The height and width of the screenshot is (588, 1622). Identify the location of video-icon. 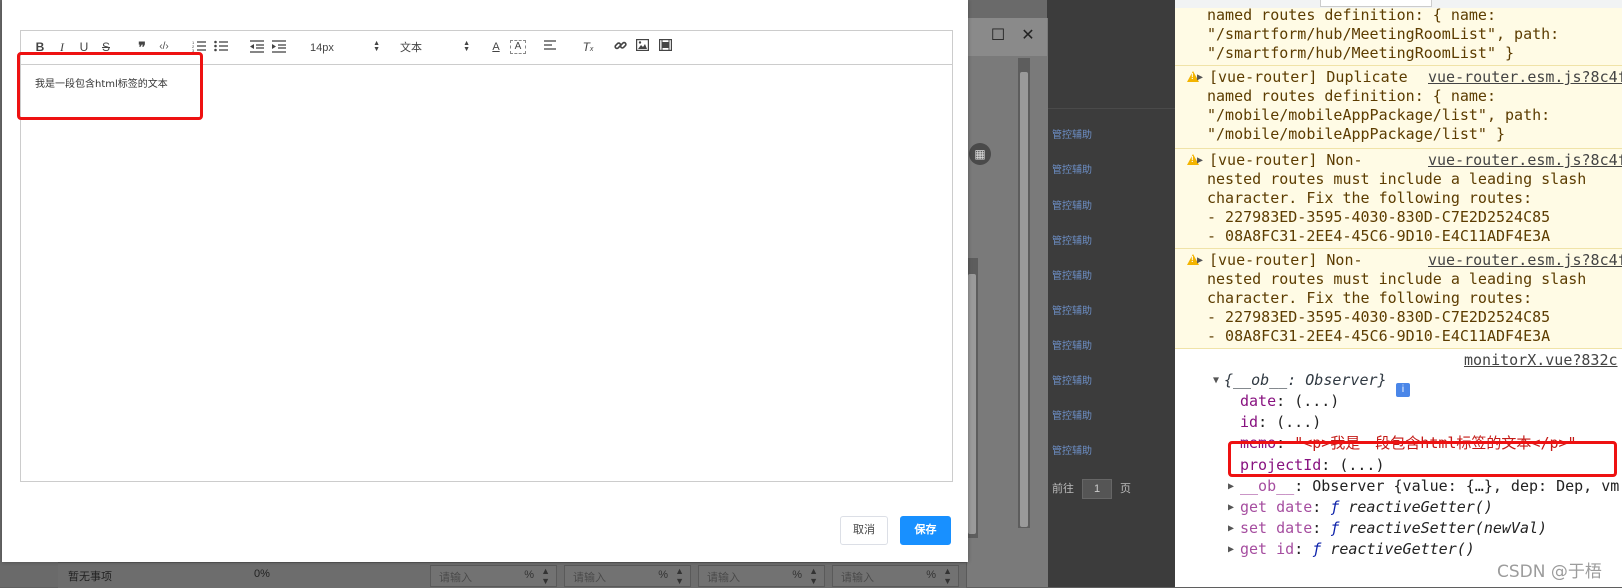
(666, 47).